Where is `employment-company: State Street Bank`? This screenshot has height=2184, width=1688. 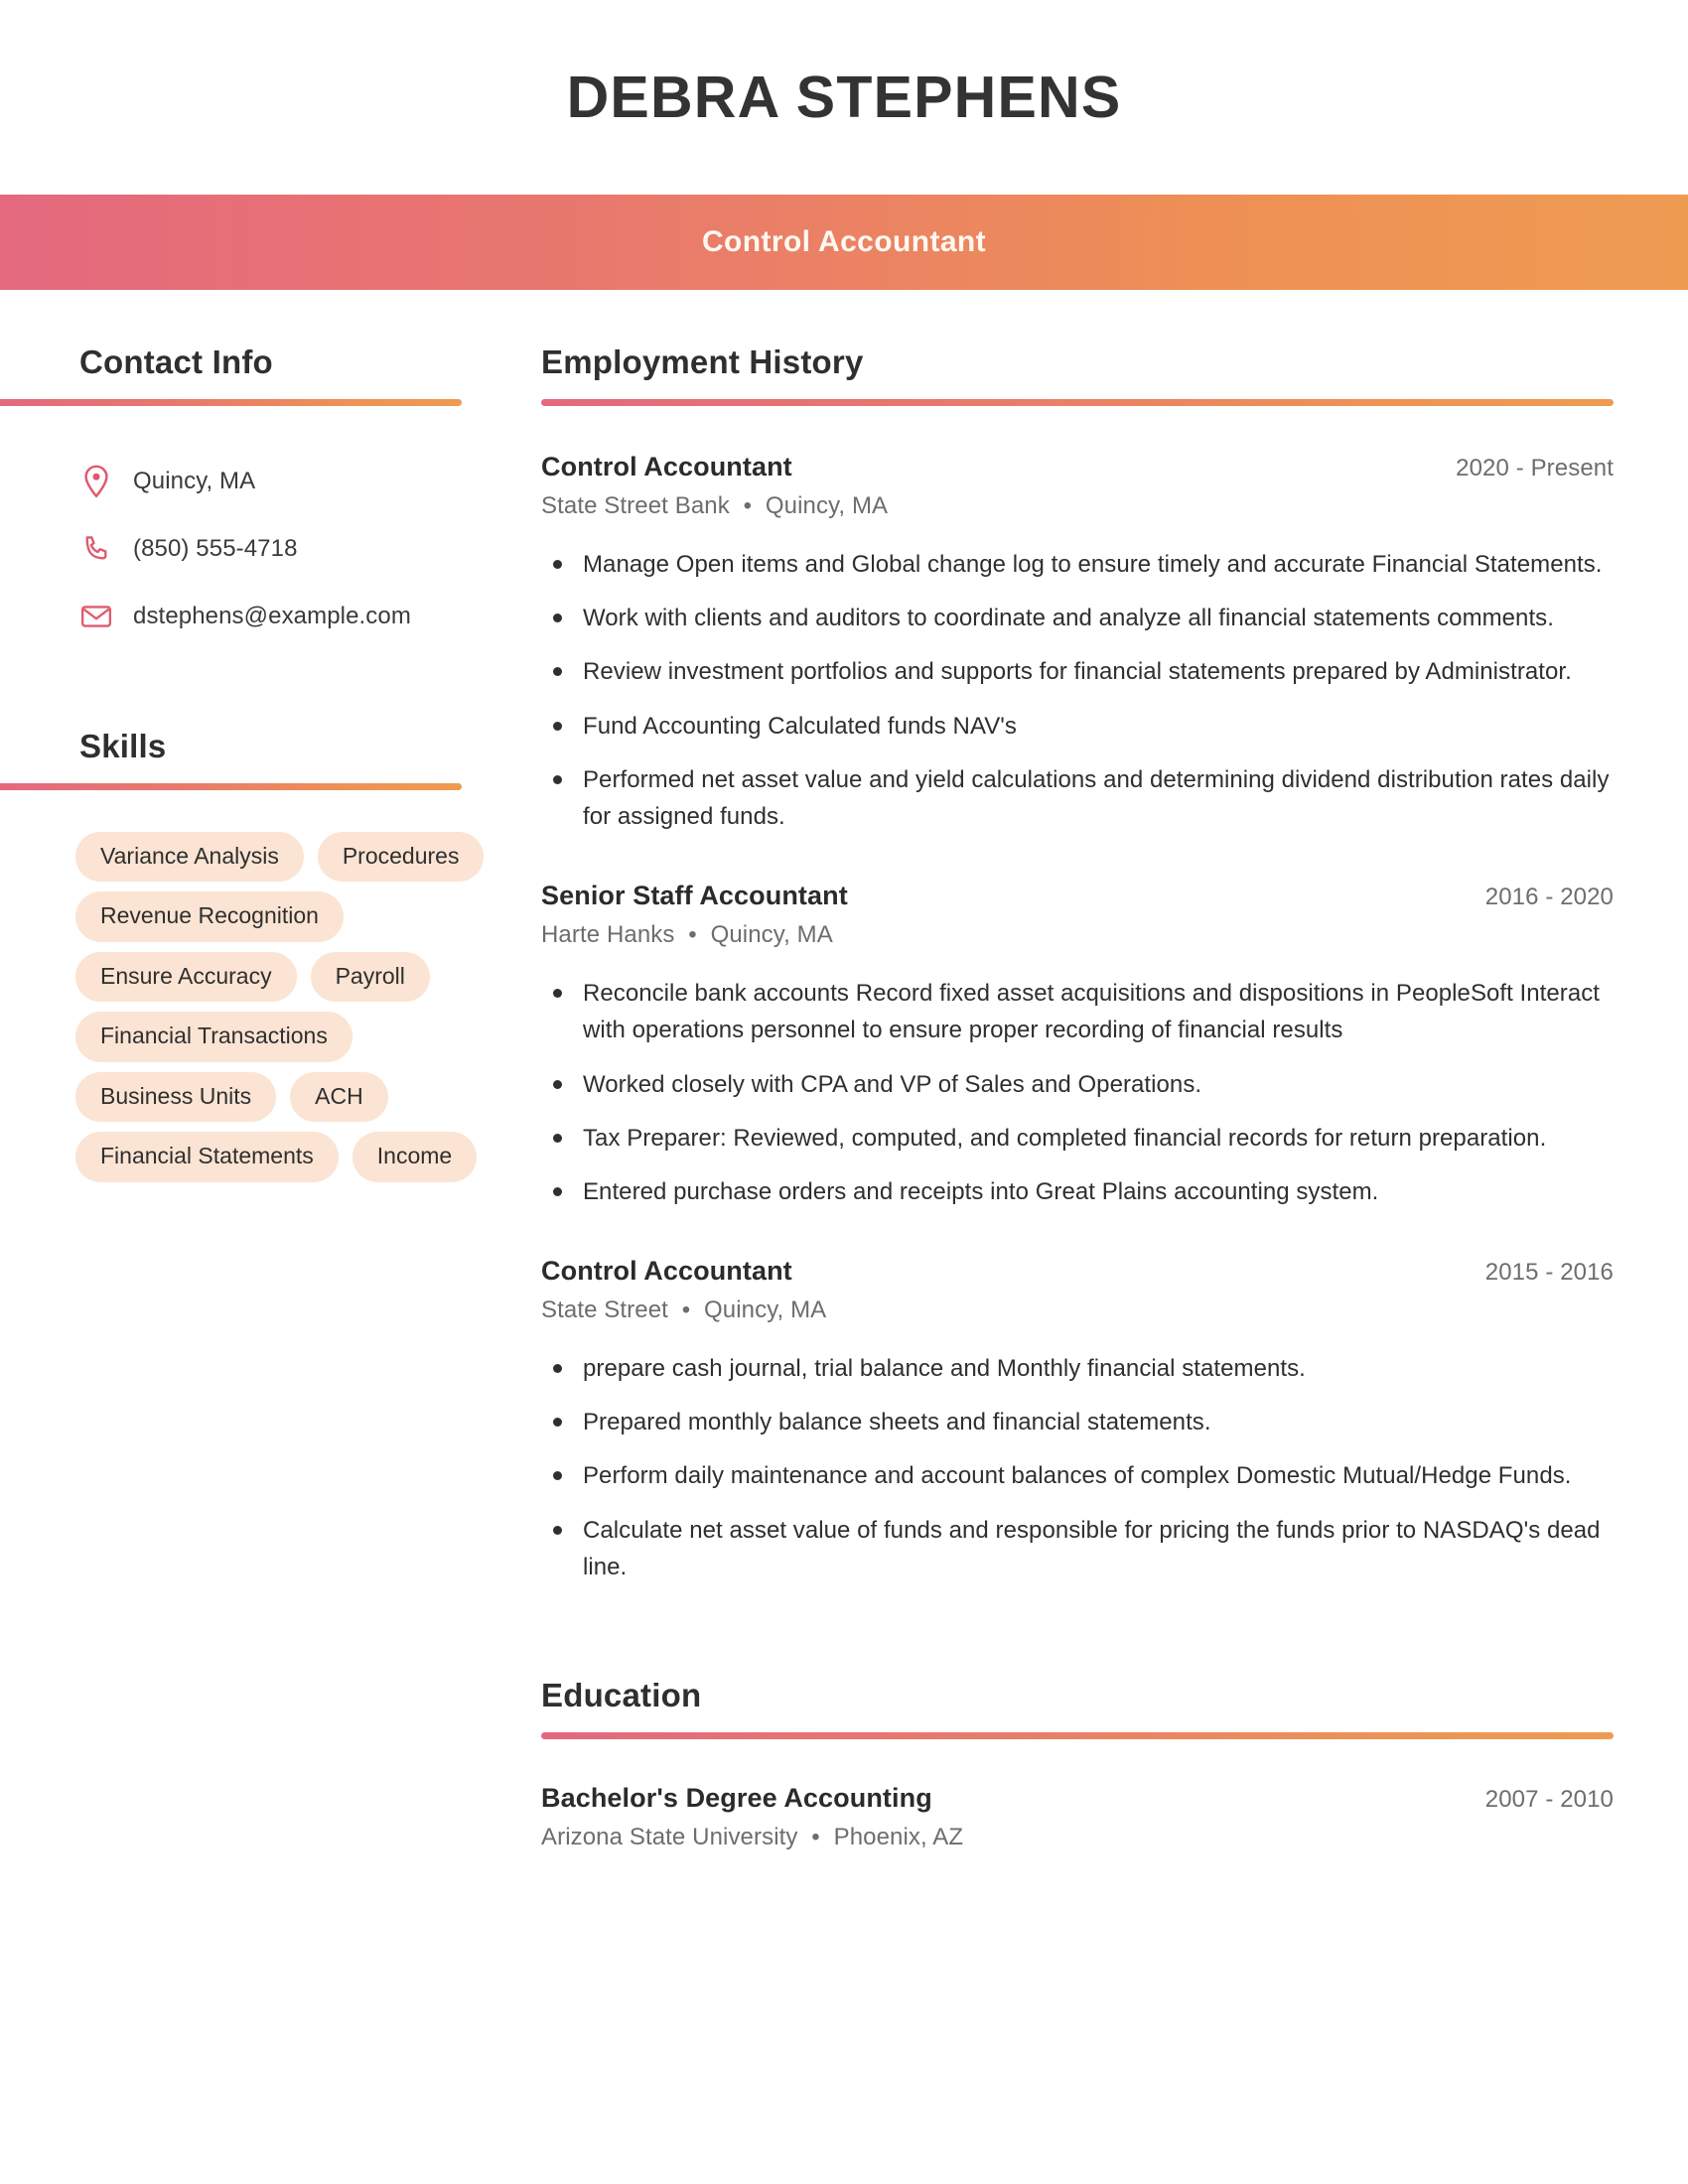 employment-company: State Street Bank is located at coordinates (635, 505).